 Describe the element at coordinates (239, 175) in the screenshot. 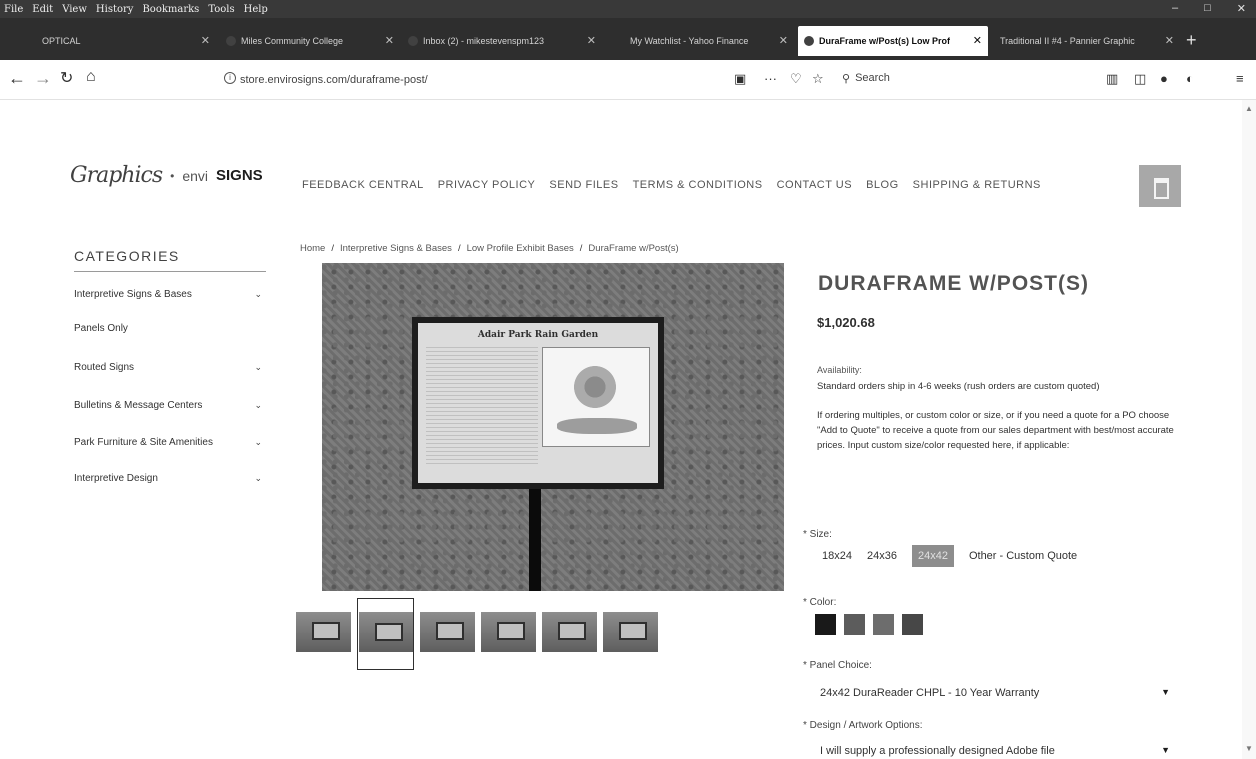

I see `logo-signs: SIGNS` at that location.